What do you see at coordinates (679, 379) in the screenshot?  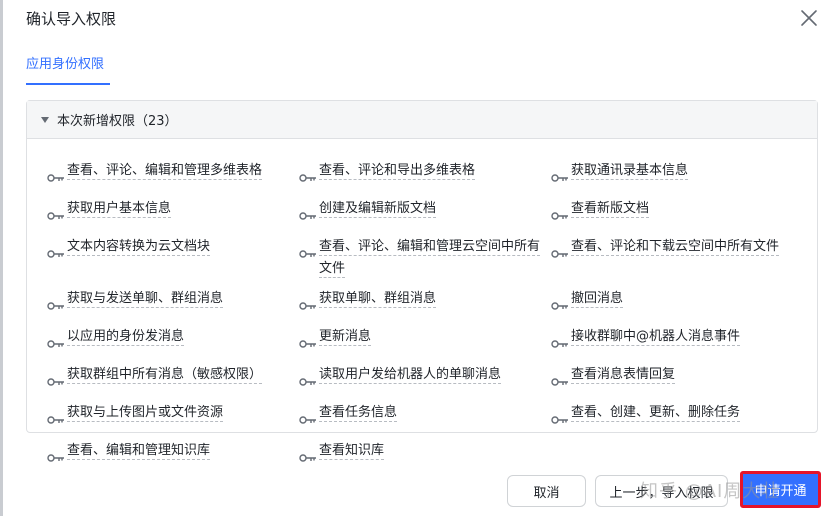 I see `permission-item: 查看消息表情回复` at bounding box center [679, 379].